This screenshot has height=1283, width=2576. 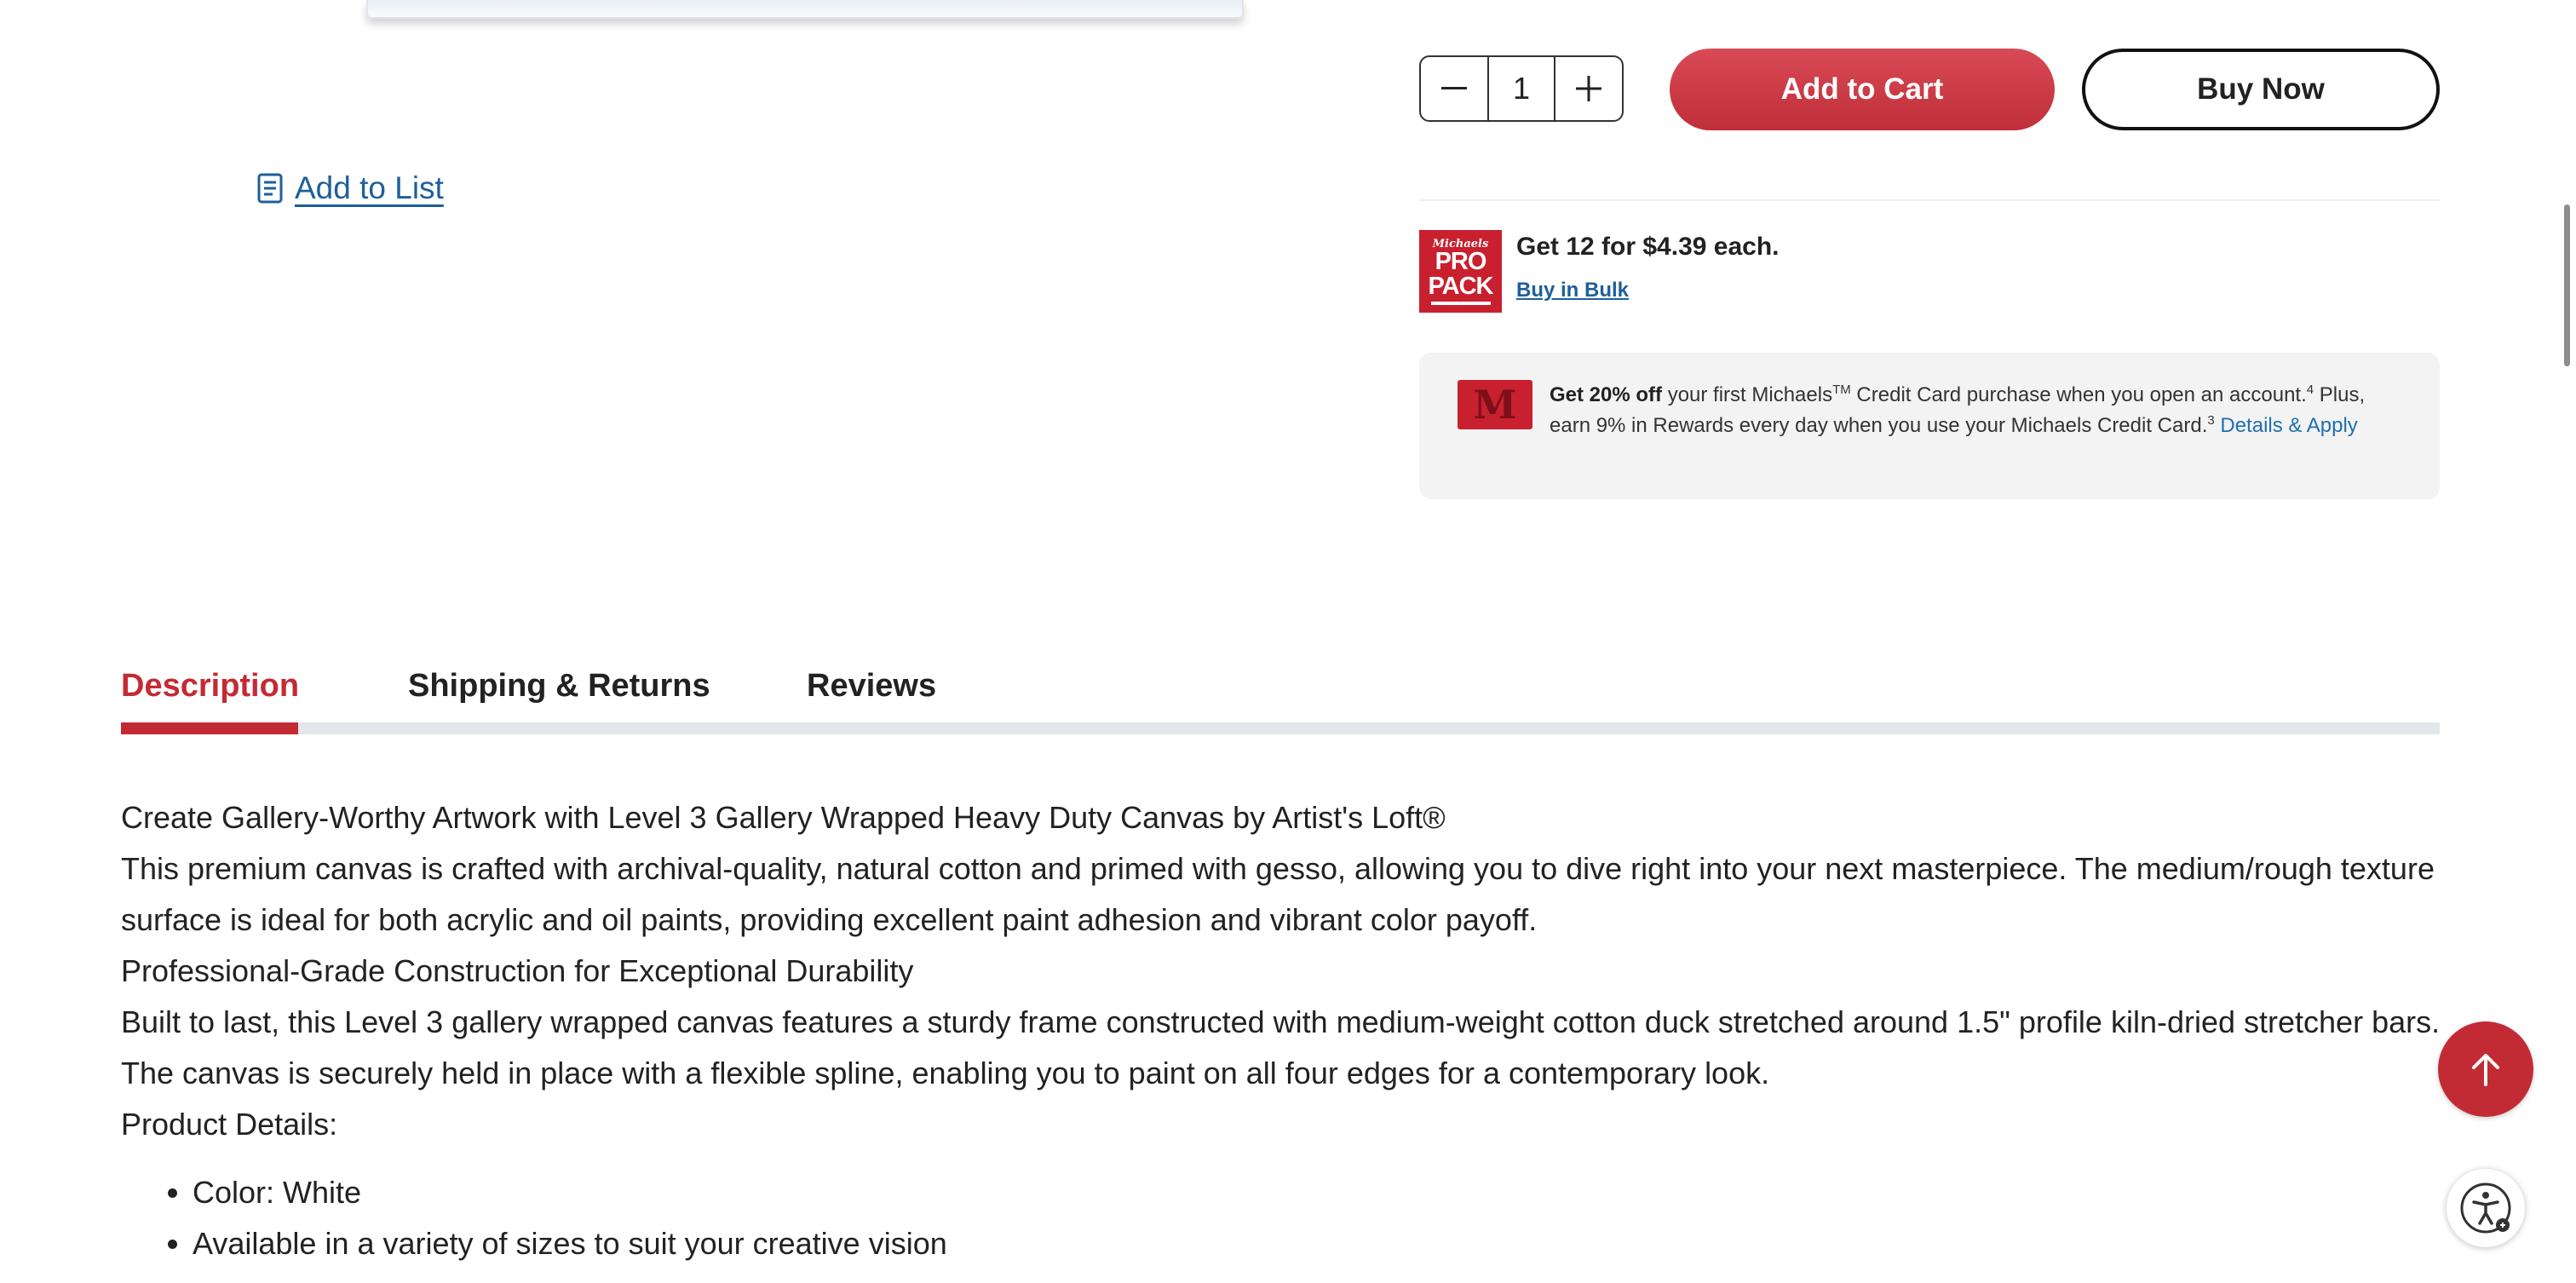 I want to click on back-to-top-button, so click(x=2485, y=1069).